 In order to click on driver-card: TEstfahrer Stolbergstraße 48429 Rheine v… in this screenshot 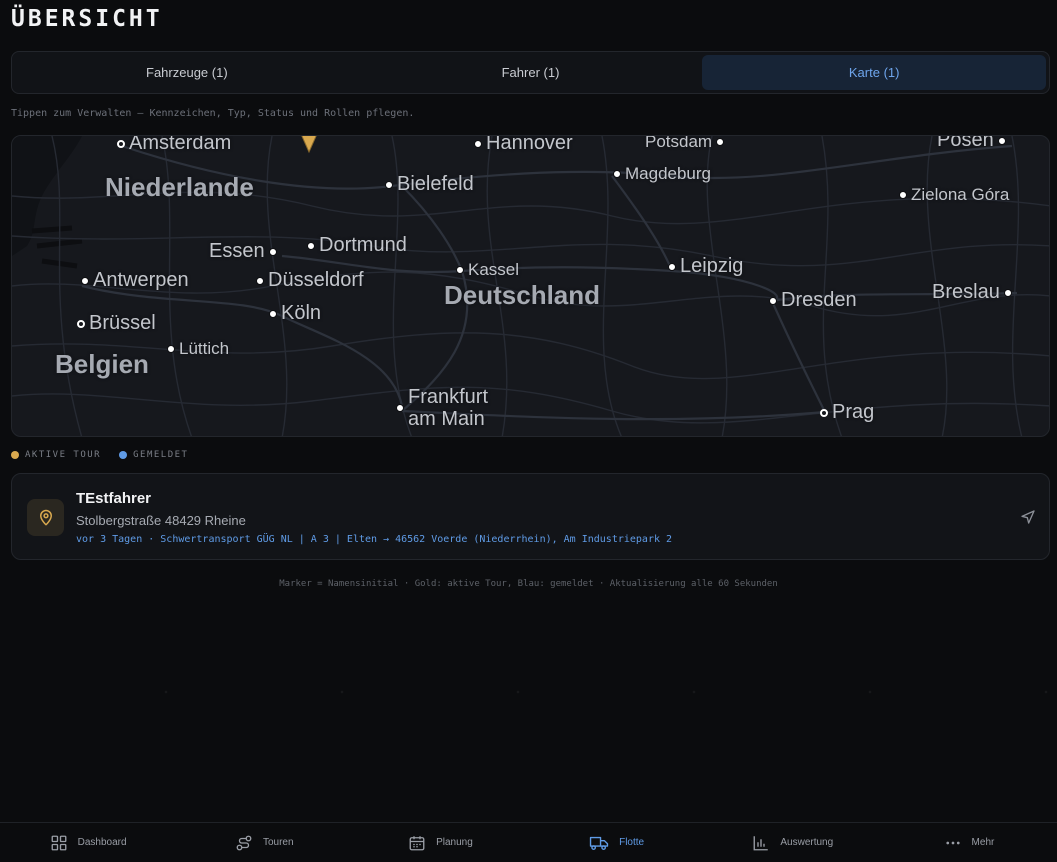, I will do `click(530, 516)`.